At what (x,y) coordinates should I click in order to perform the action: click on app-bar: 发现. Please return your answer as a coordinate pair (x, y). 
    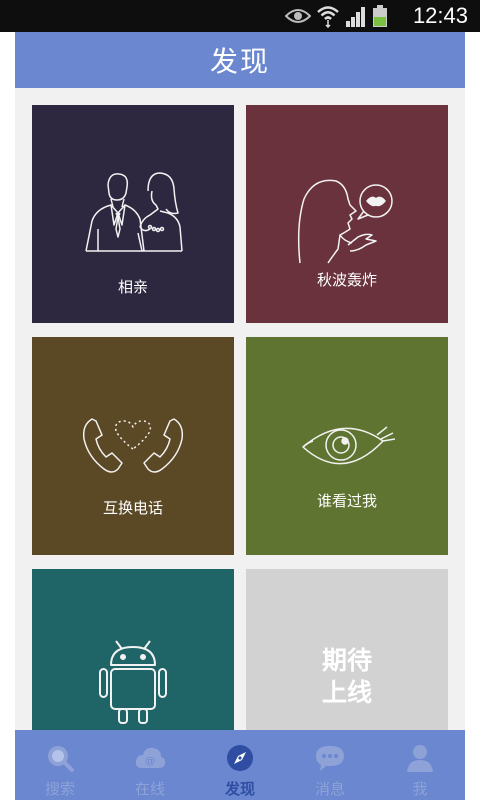
    Looking at the image, I should click on (240, 60).